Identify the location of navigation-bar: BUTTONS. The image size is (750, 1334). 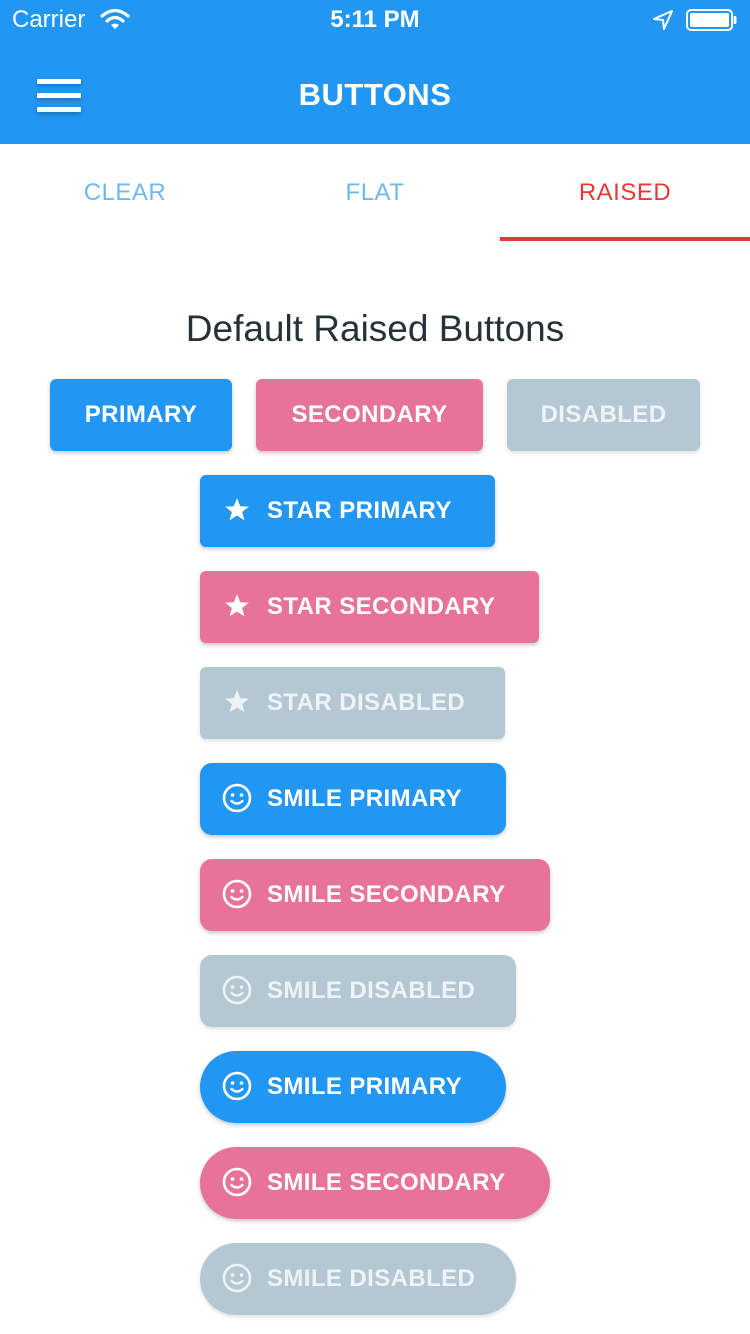
(375, 92).